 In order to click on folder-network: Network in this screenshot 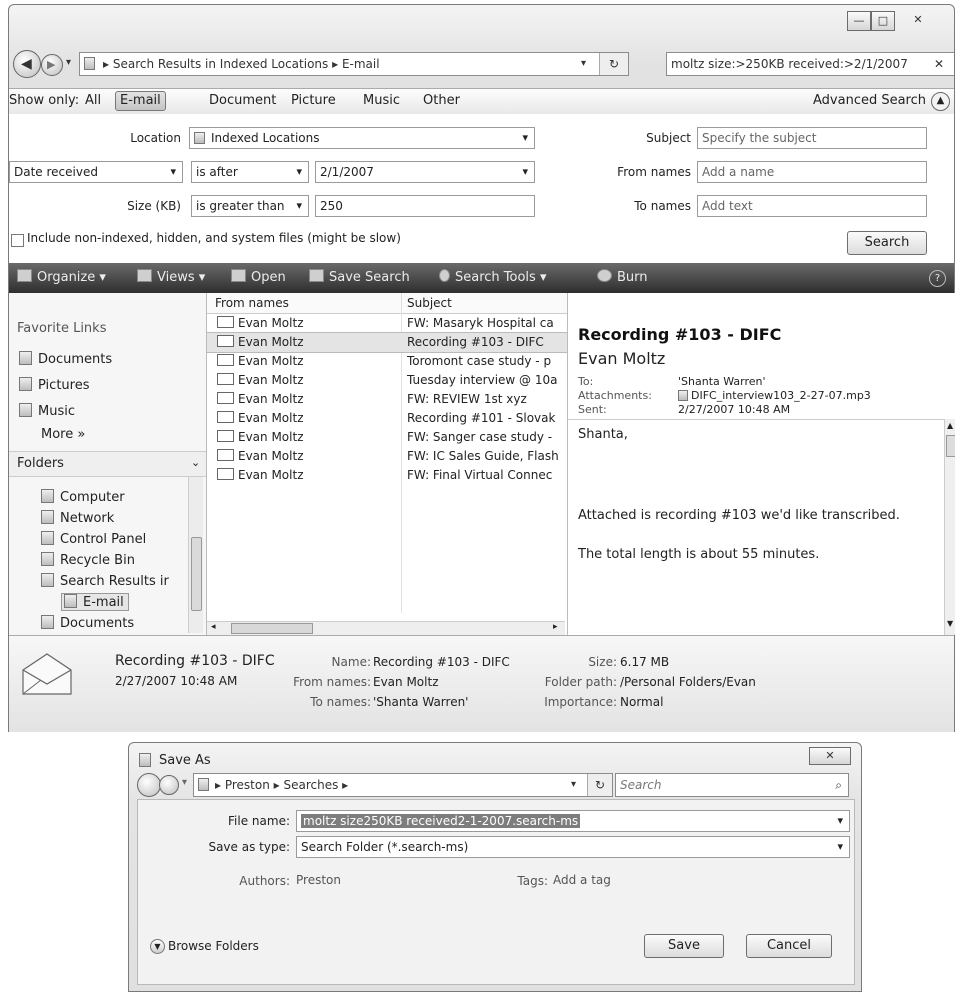, I will do `click(77, 518)`.